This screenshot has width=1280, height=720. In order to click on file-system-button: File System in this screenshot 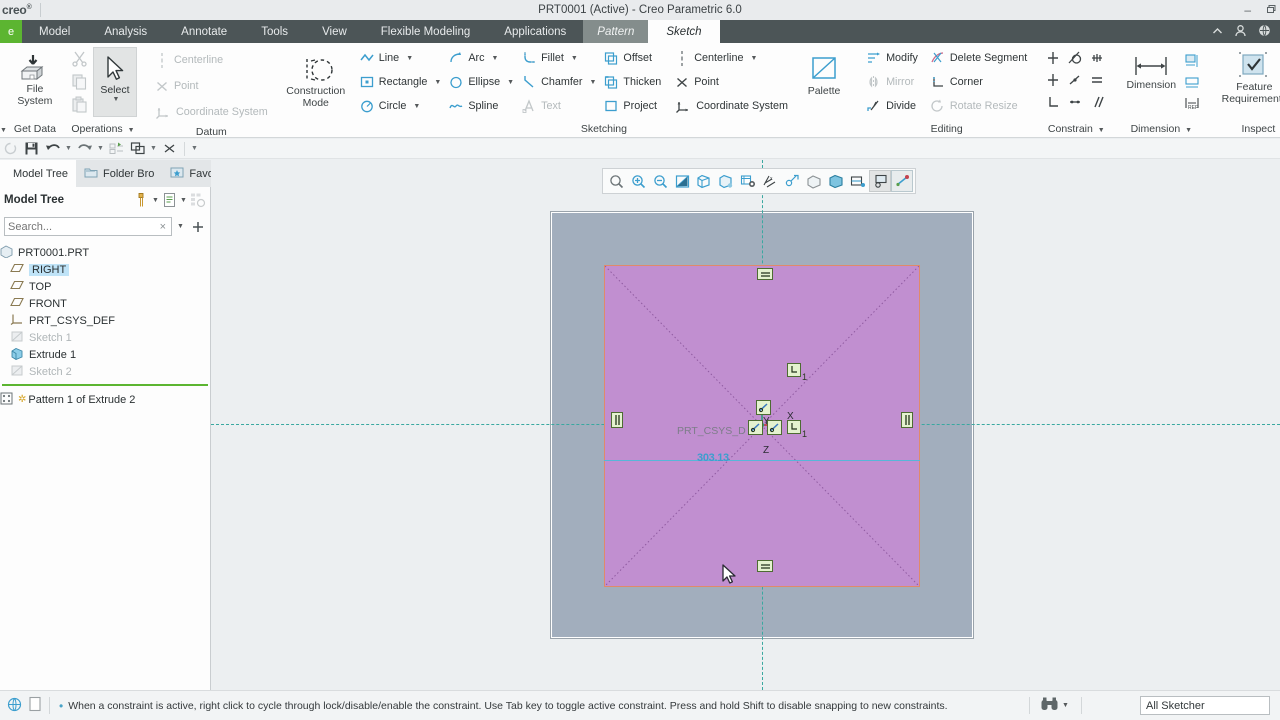, I will do `click(35, 78)`.